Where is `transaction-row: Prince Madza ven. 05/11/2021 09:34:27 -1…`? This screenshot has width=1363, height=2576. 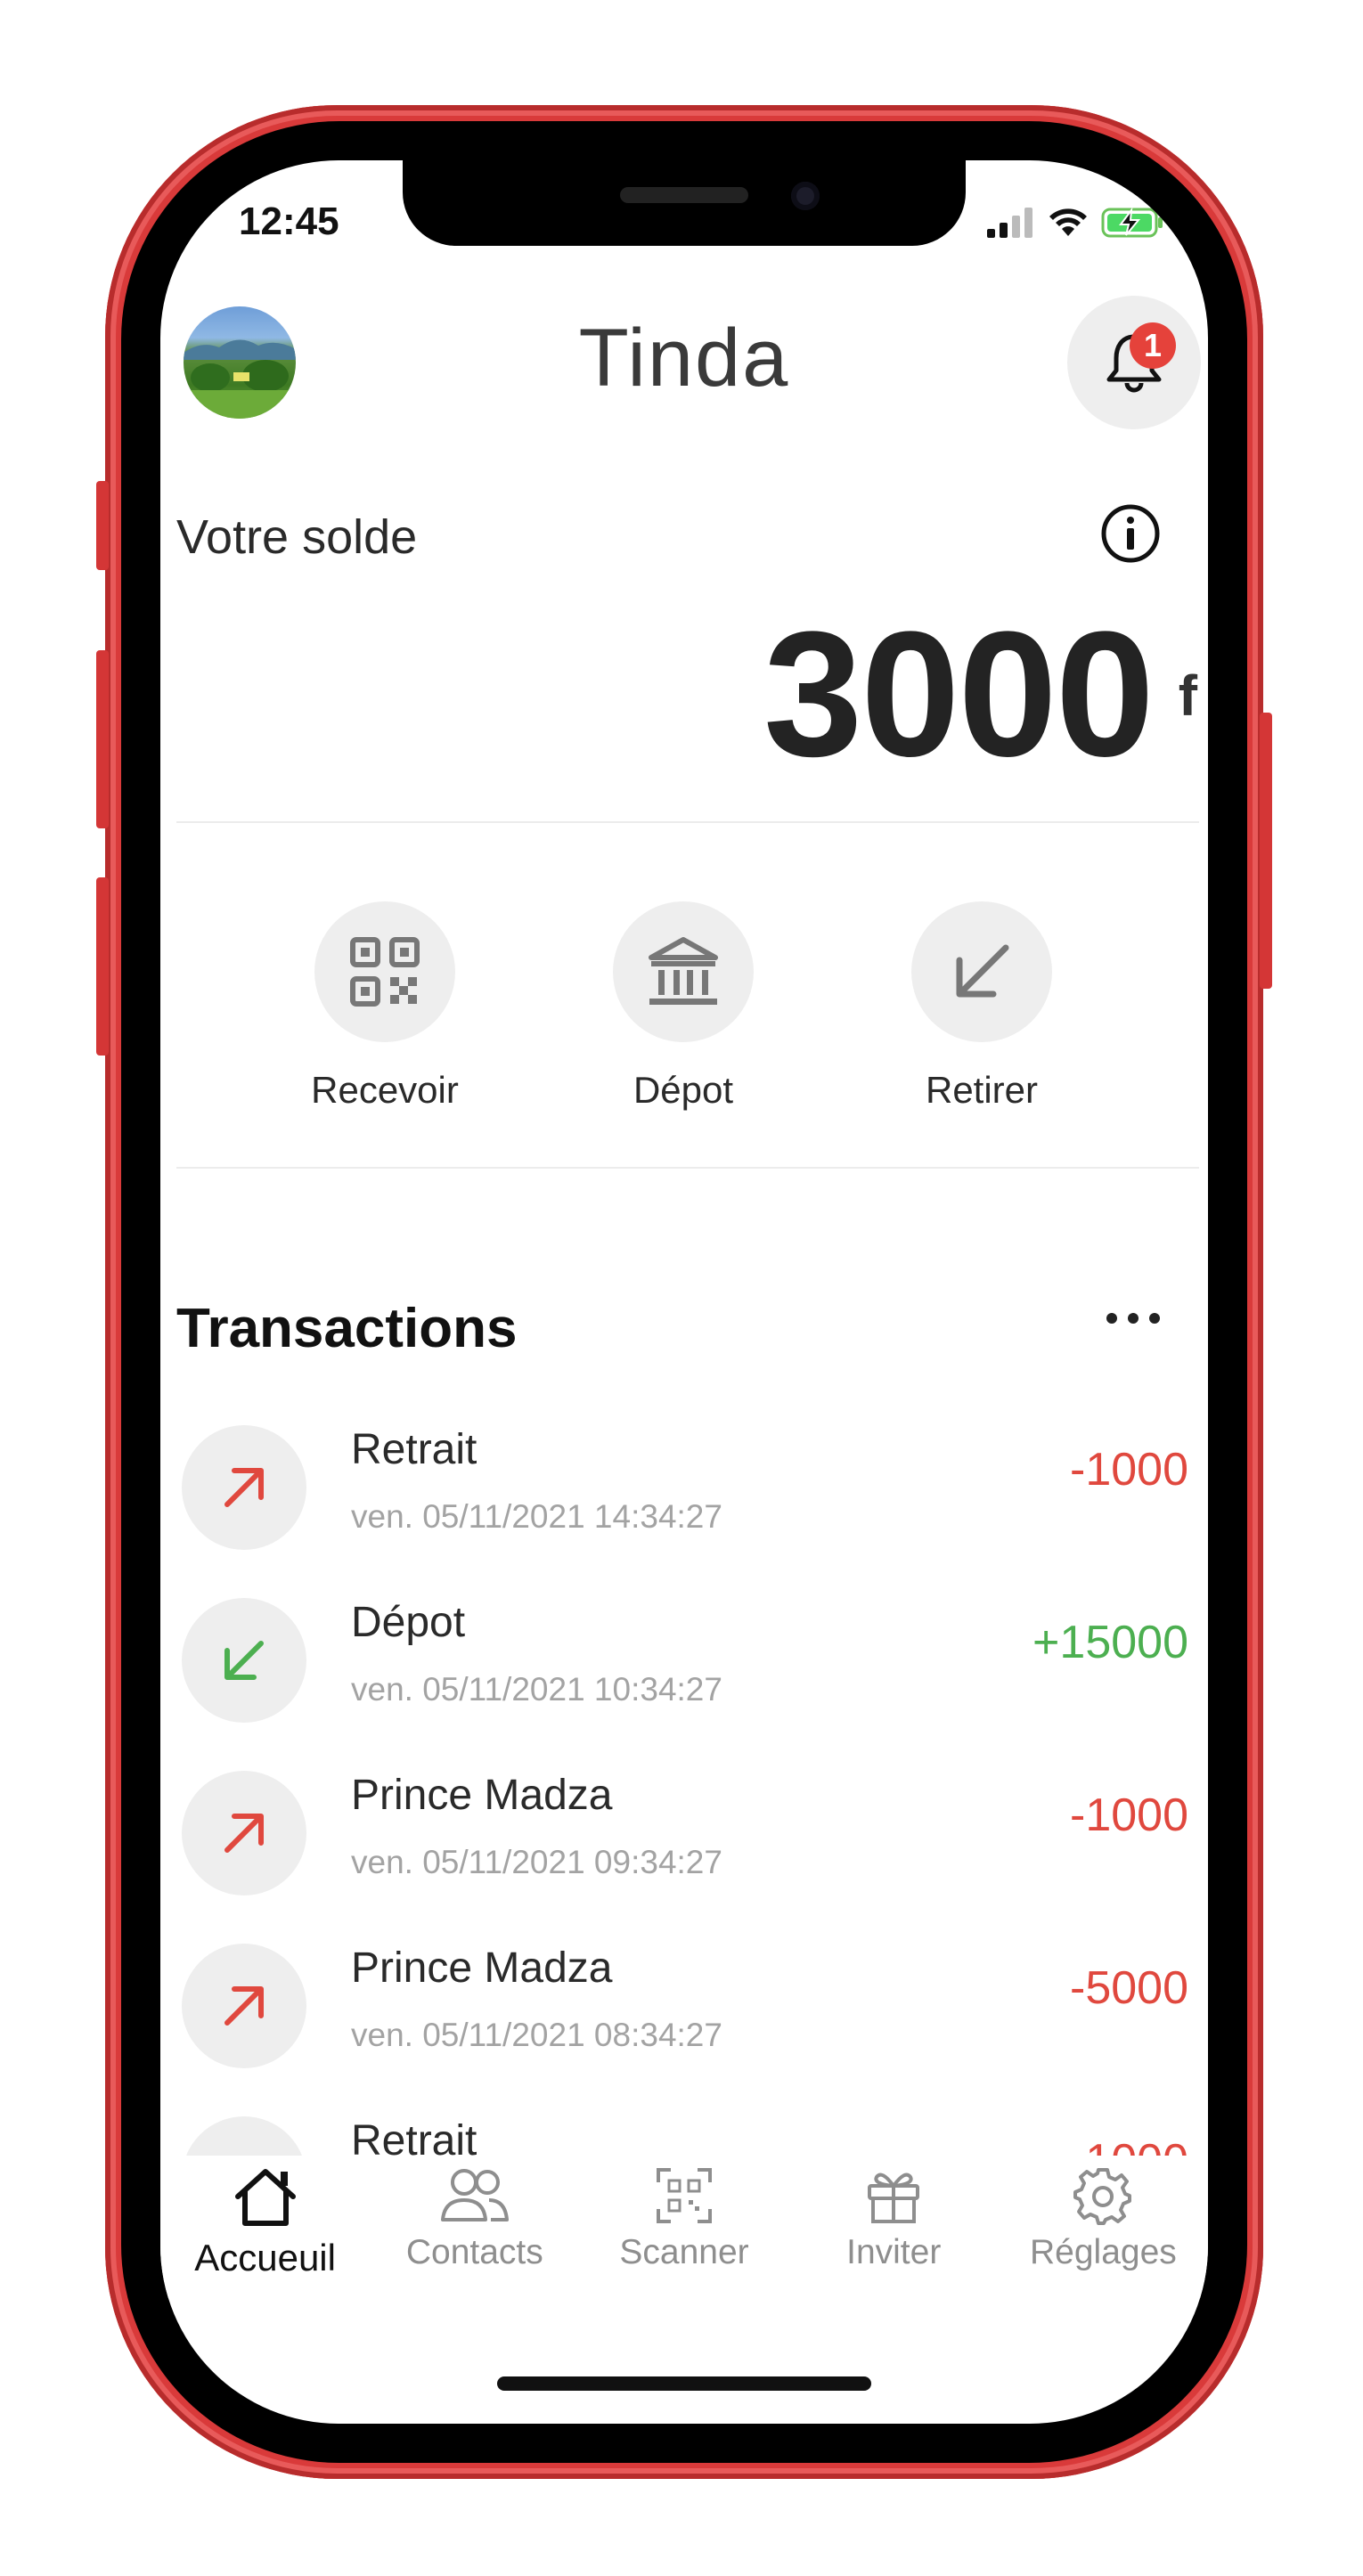
transaction-row: Prince Madza ven. 05/11/2021 09:34:27 -1… is located at coordinates (684, 1858).